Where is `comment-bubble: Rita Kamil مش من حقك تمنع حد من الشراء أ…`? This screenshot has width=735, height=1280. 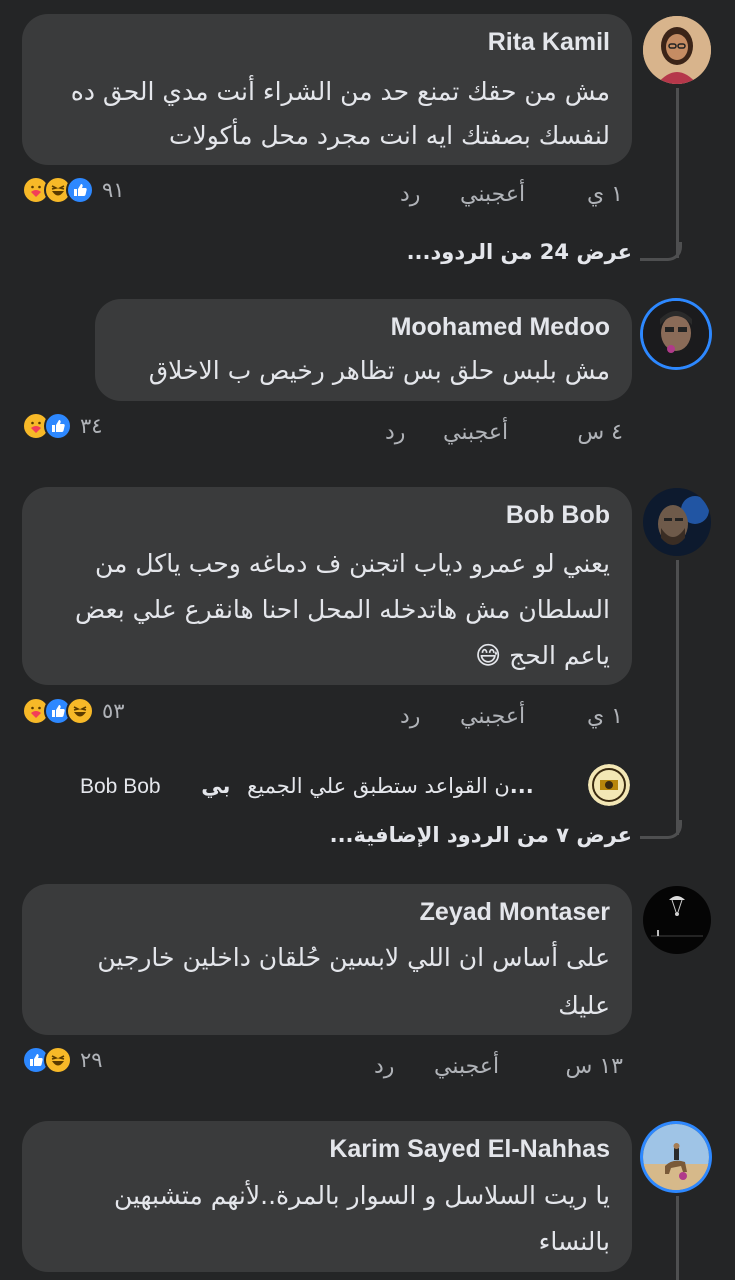
comment-bubble: Rita Kamil مش من حقك تمنع حد من الشراء أ… is located at coordinates (327, 89).